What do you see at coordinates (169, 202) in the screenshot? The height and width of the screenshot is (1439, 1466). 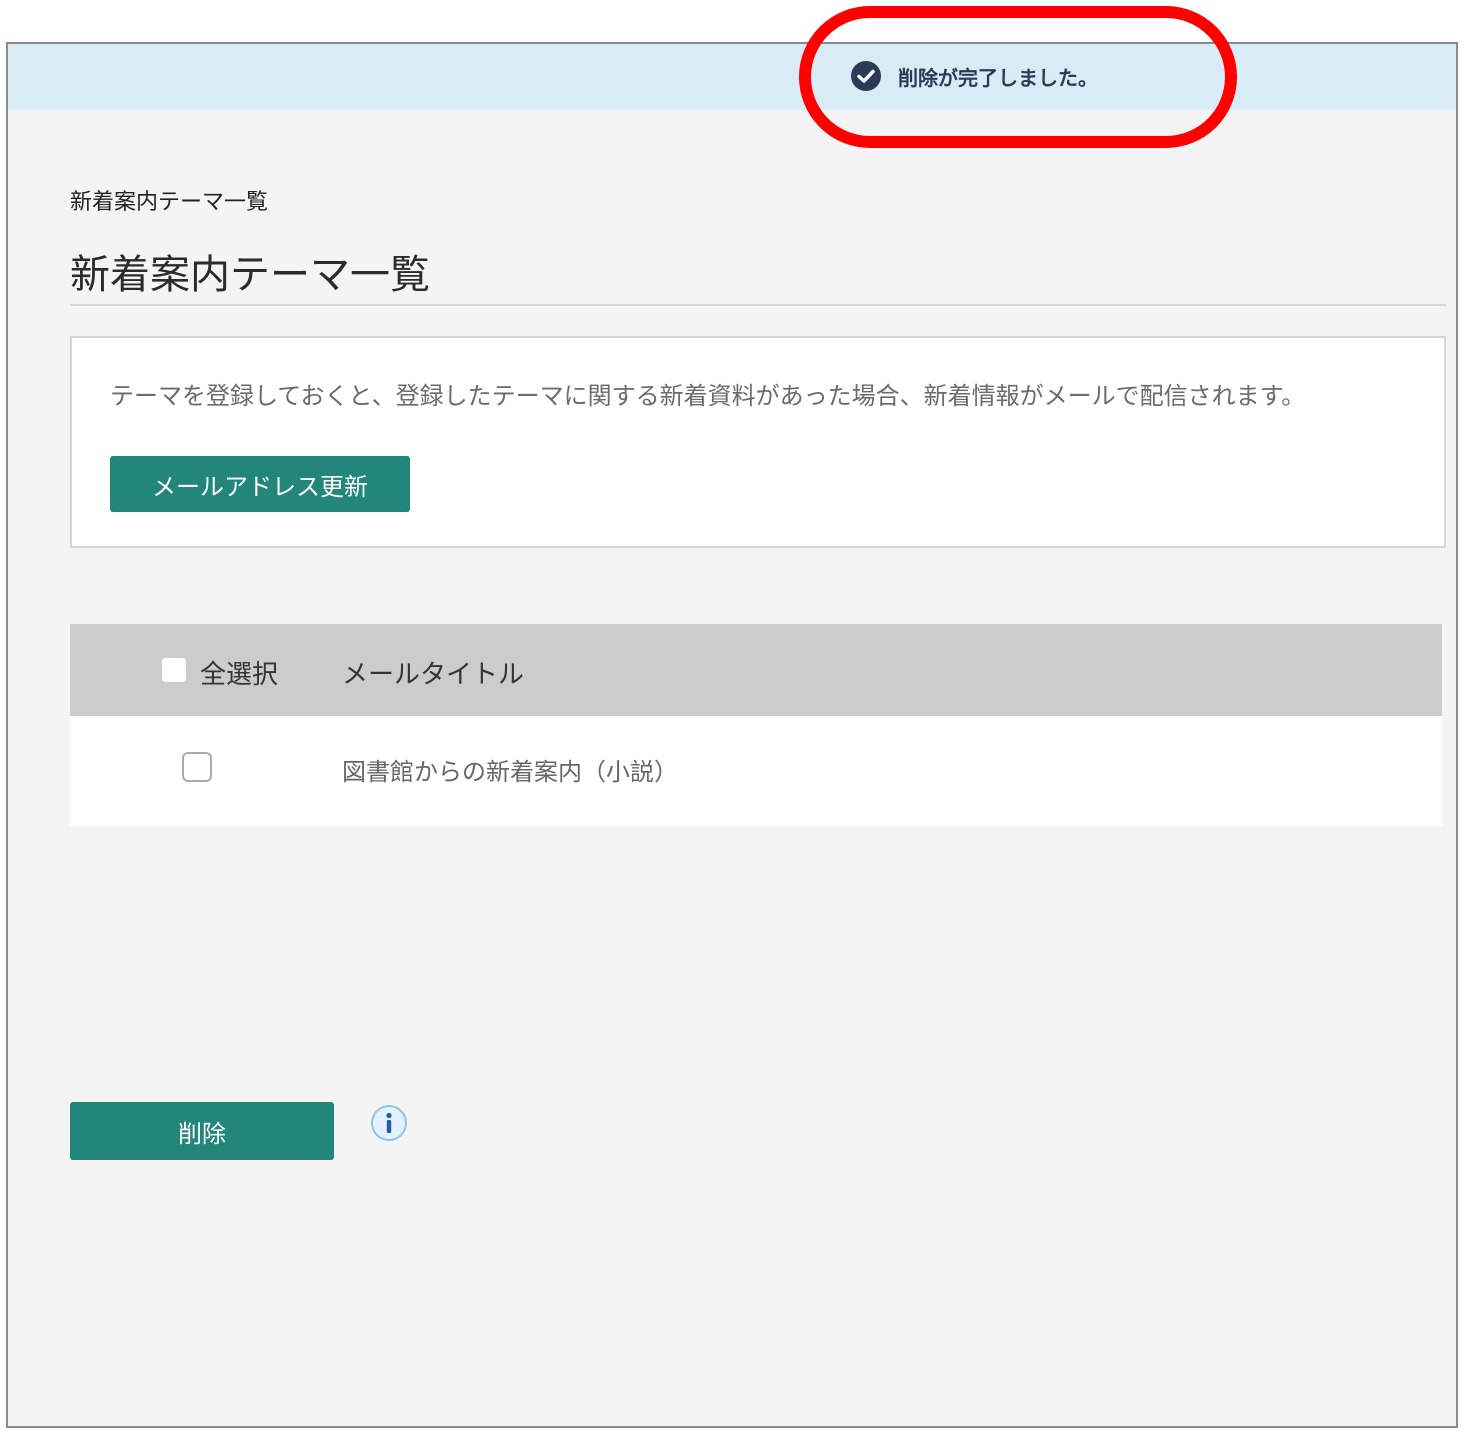 I see `breadcrumb: 新着案内テーマ一覧` at bounding box center [169, 202].